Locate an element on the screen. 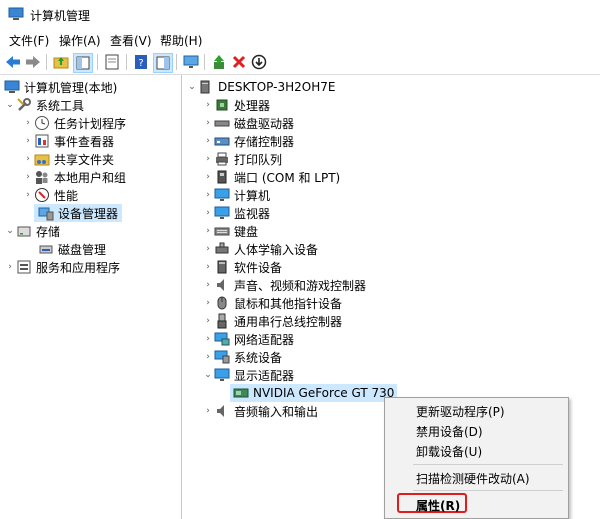 Image resolution: width=600 pixels, height=519 pixels. system-device-icon is located at coordinates (222, 357).